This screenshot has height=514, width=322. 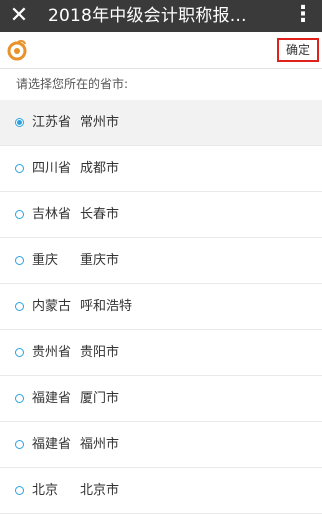 I want to click on city-label: 常州市, so click(x=100, y=122).